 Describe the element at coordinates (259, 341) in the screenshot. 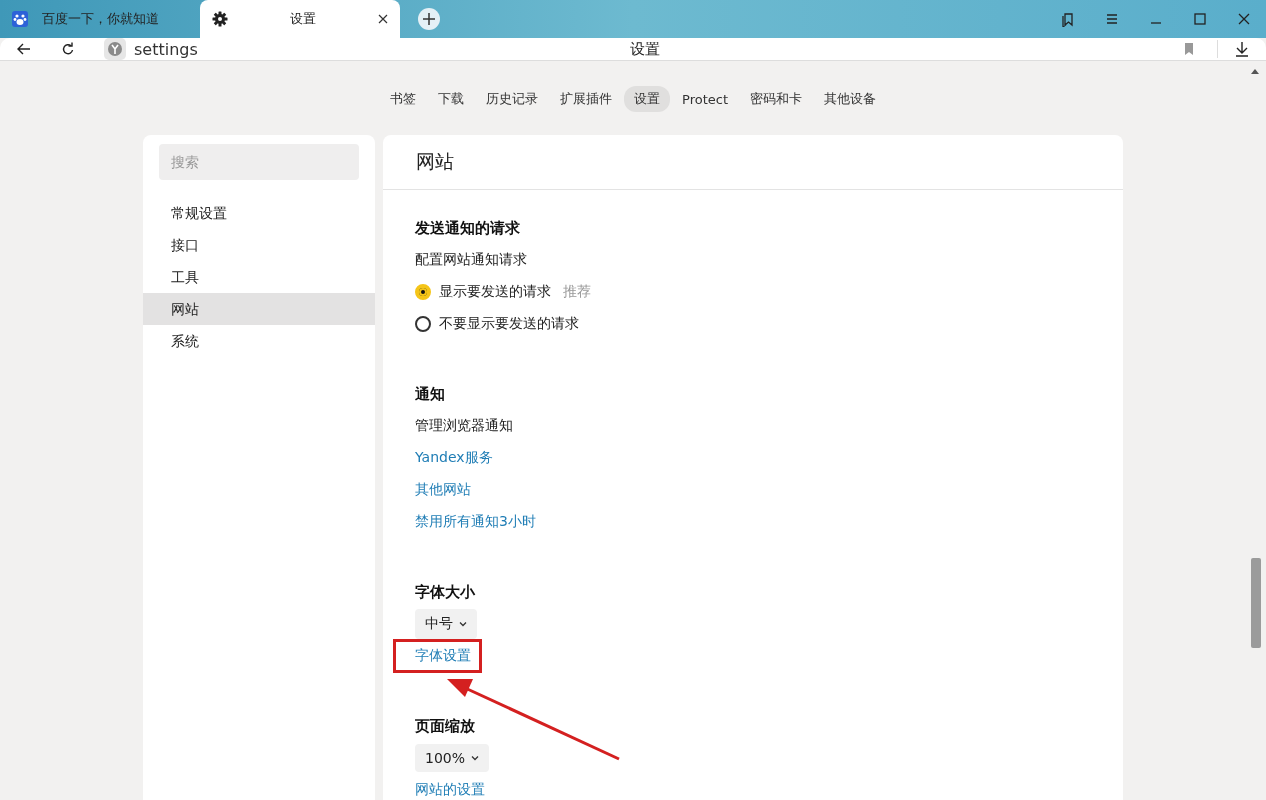

I see `sidebar-item: 系统` at that location.